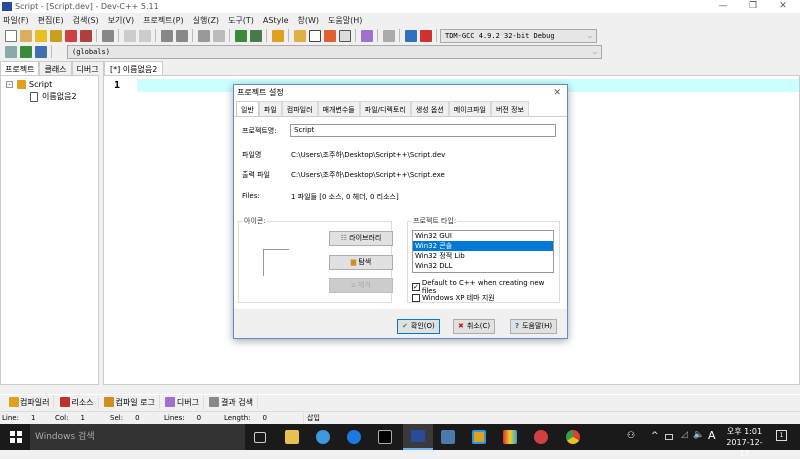 This screenshot has height=459, width=800. What do you see at coordinates (345, 20) in the screenshot?
I see `menu-help: 도움말(H)` at bounding box center [345, 20].